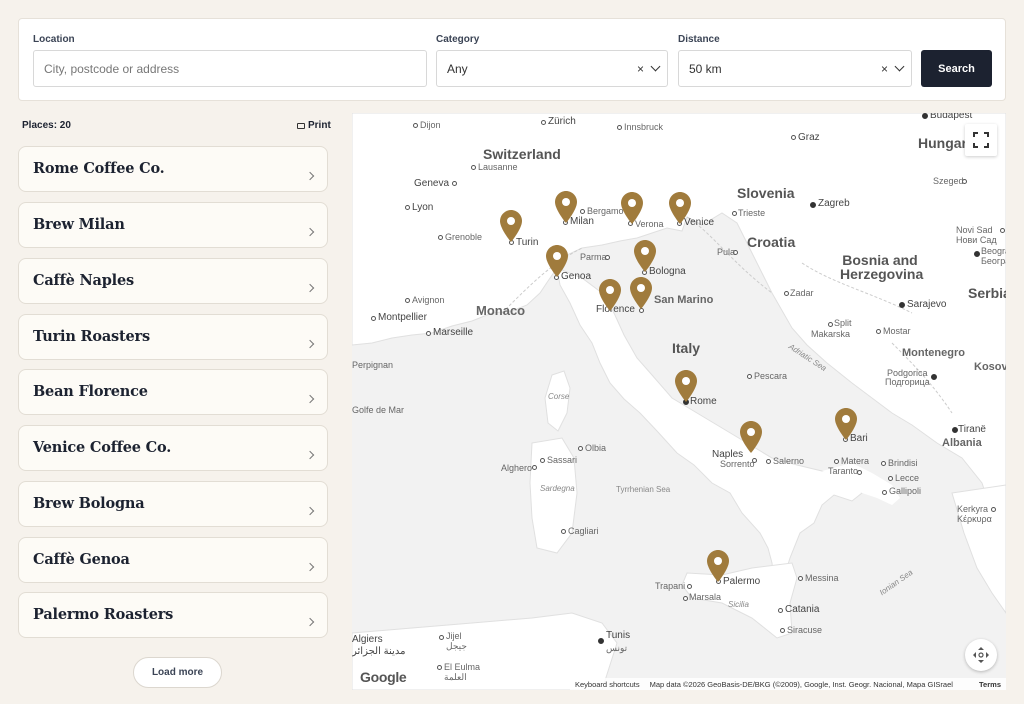  What do you see at coordinates (177, 672) in the screenshot?
I see `load-more-button: Load more` at bounding box center [177, 672].